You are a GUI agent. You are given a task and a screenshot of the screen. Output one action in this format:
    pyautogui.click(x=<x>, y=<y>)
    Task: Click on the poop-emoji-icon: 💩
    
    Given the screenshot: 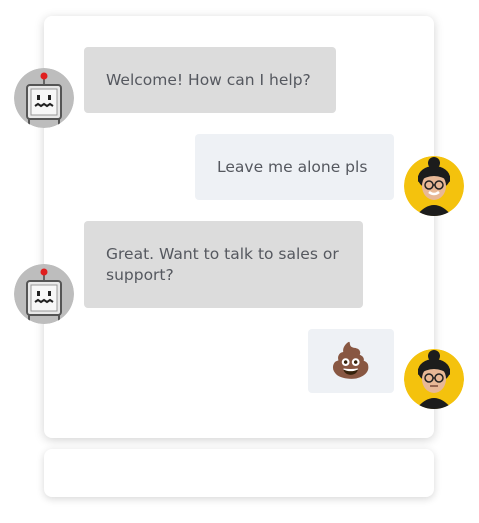 What is the action you would take?
    pyautogui.click(x=351, y=361)
    